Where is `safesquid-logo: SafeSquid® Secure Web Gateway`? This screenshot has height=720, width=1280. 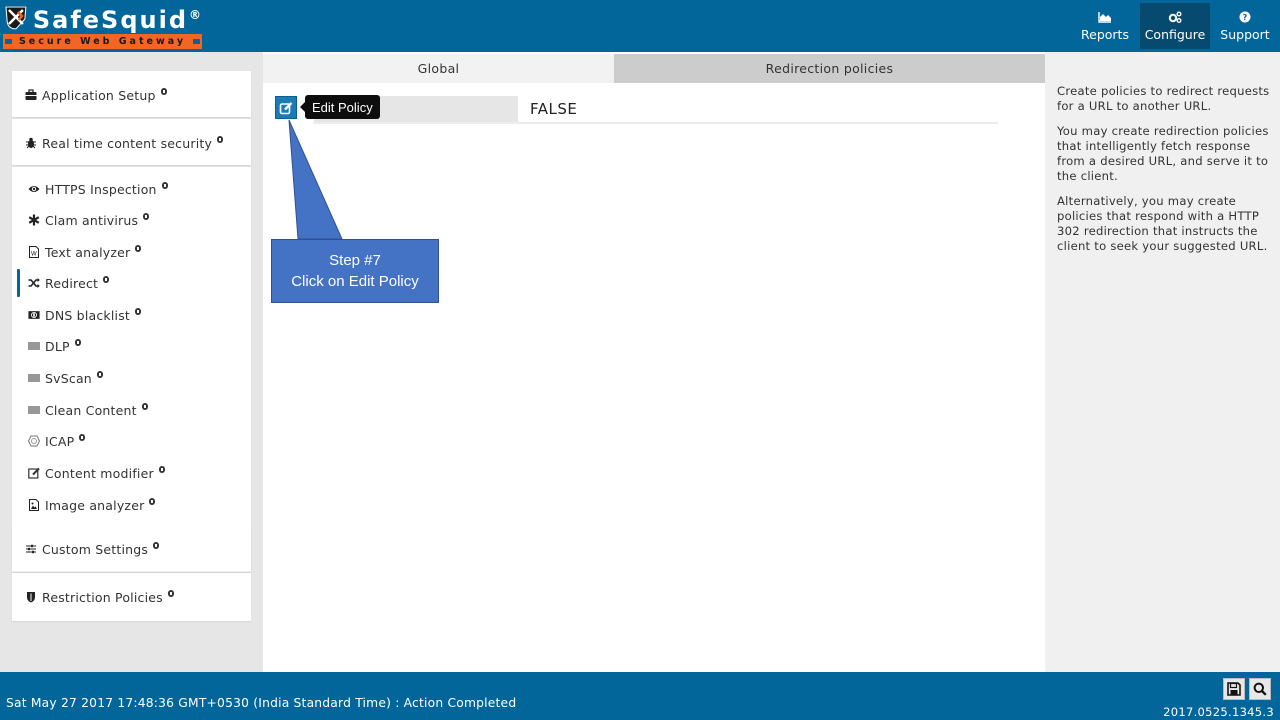
safesquid-logo: SafeSquid® Secure Web Gateway is located at coordinates (103, 26).